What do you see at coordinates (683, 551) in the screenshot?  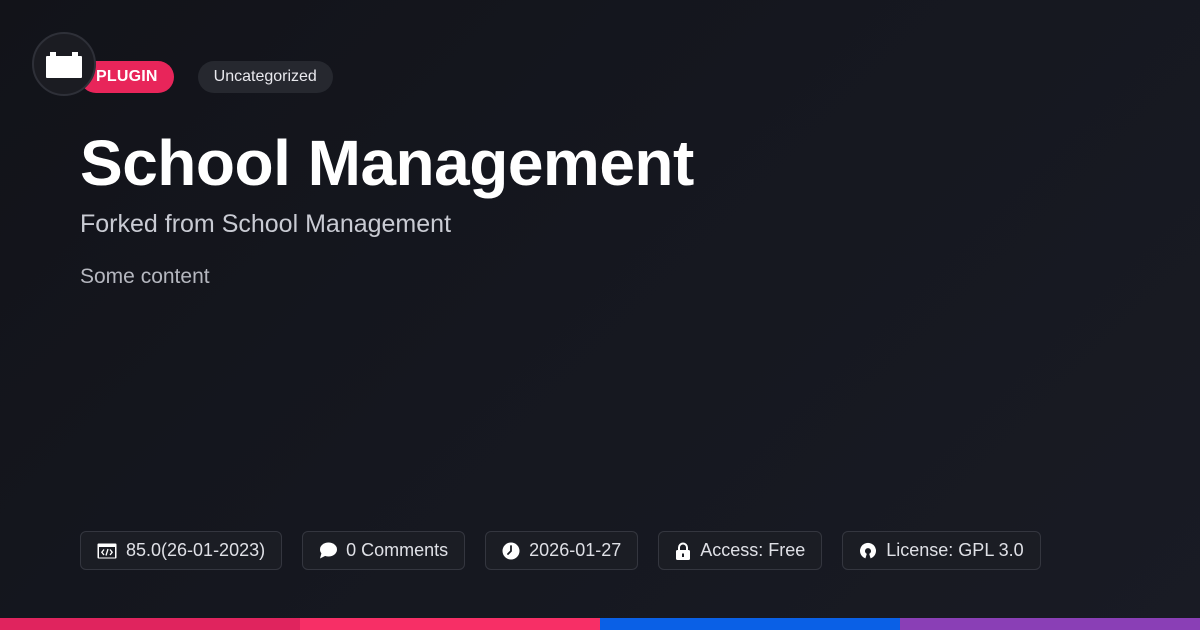 I see `lock-icon` at bounding box center [683, 551].